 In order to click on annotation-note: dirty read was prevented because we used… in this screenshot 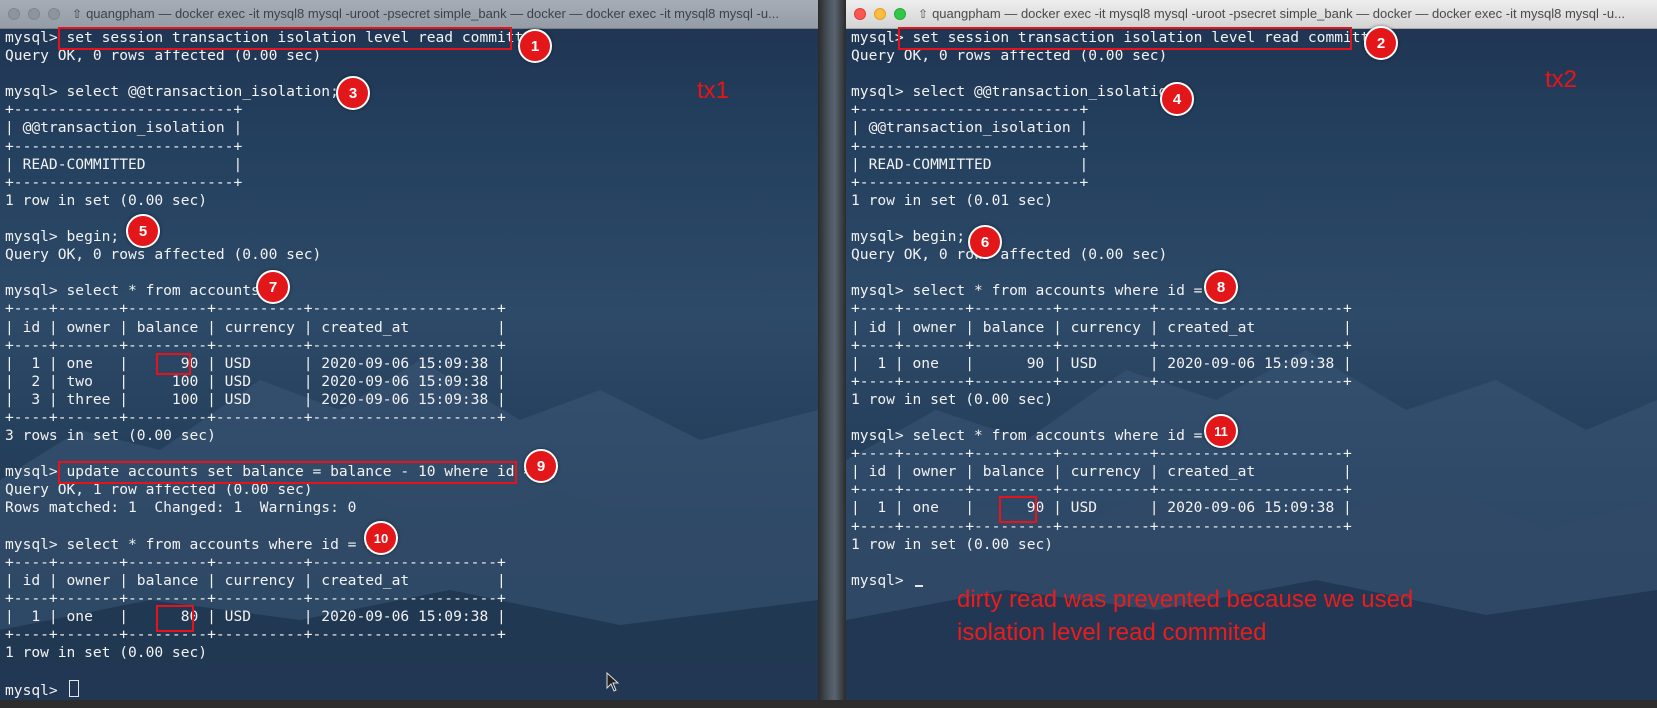, I will do `click(1185, 616)`.